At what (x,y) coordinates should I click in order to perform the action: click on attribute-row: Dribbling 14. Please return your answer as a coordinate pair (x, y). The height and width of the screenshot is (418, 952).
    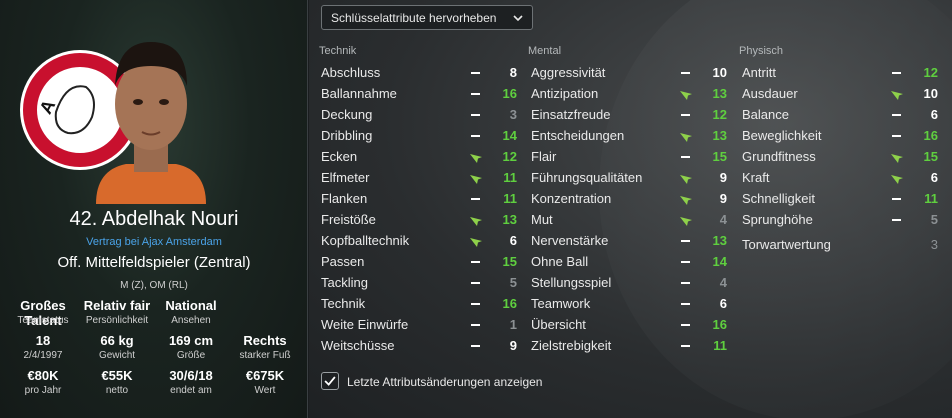
    Looking at the image, I should click on (420, 135).